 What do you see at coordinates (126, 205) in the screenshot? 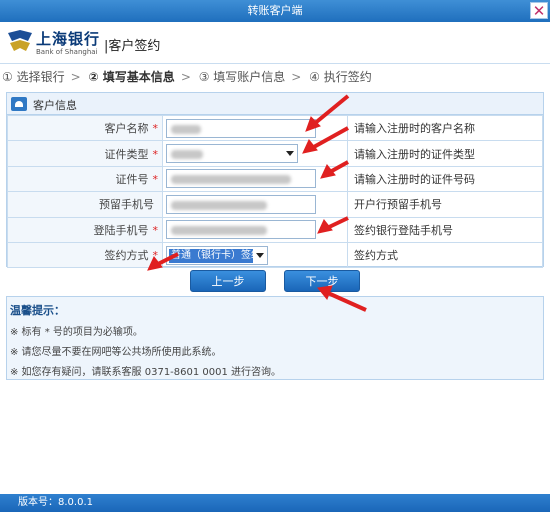
I see `reserved-phone-label: 预留手机号` at bounding box center [126, 205].